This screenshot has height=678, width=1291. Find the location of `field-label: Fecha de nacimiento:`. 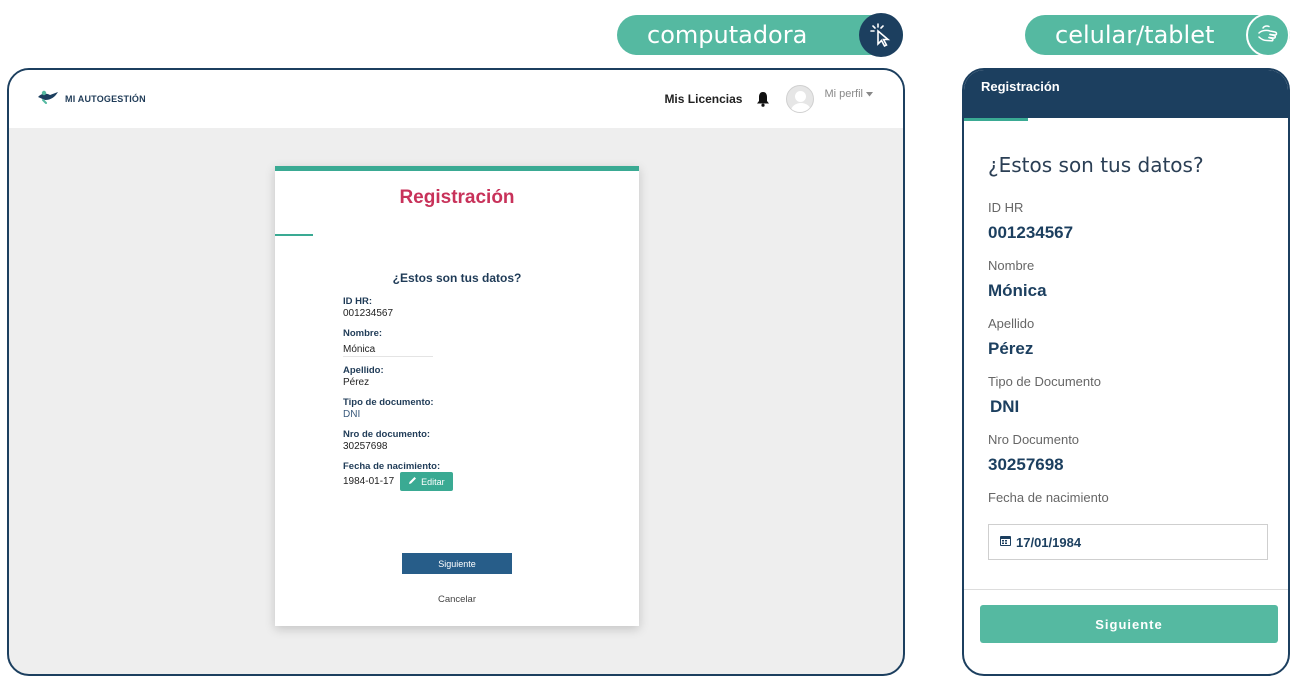

field-label: Fecha de nacimiento: is located at coordinates (392, 466).